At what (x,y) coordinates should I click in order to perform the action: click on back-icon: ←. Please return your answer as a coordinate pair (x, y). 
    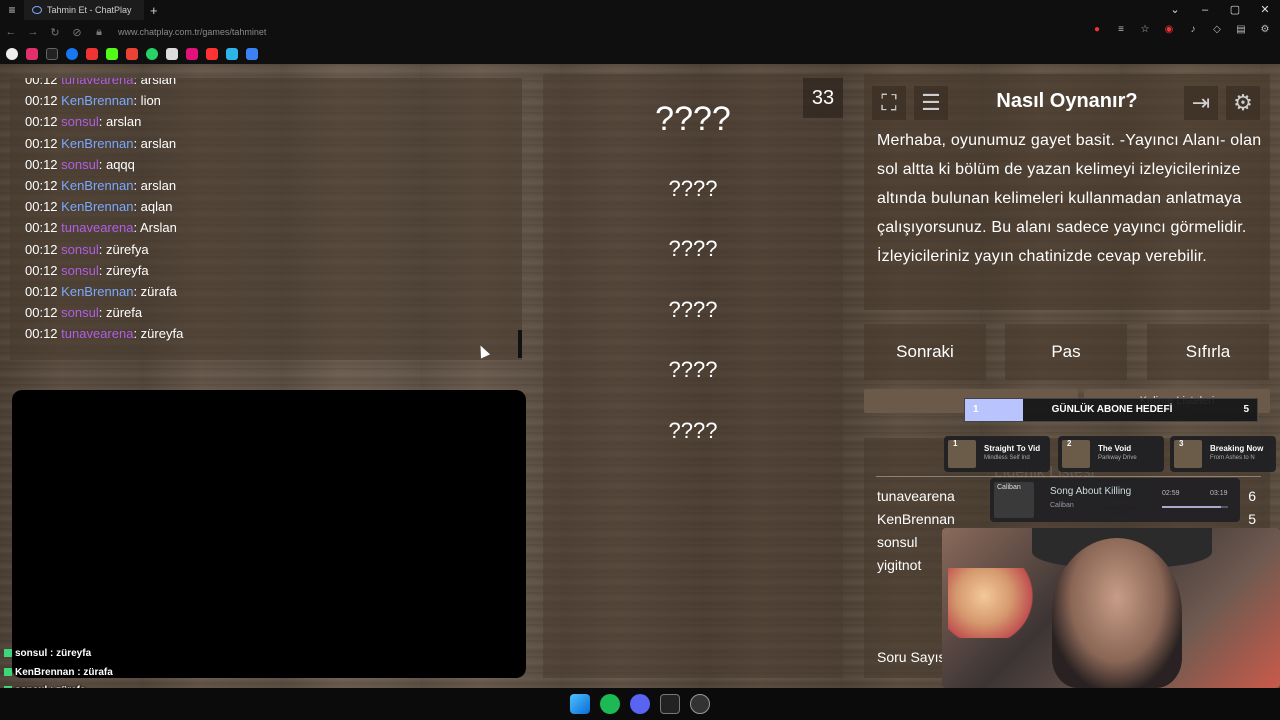
    Looking at the image, I should click on (11, 32).